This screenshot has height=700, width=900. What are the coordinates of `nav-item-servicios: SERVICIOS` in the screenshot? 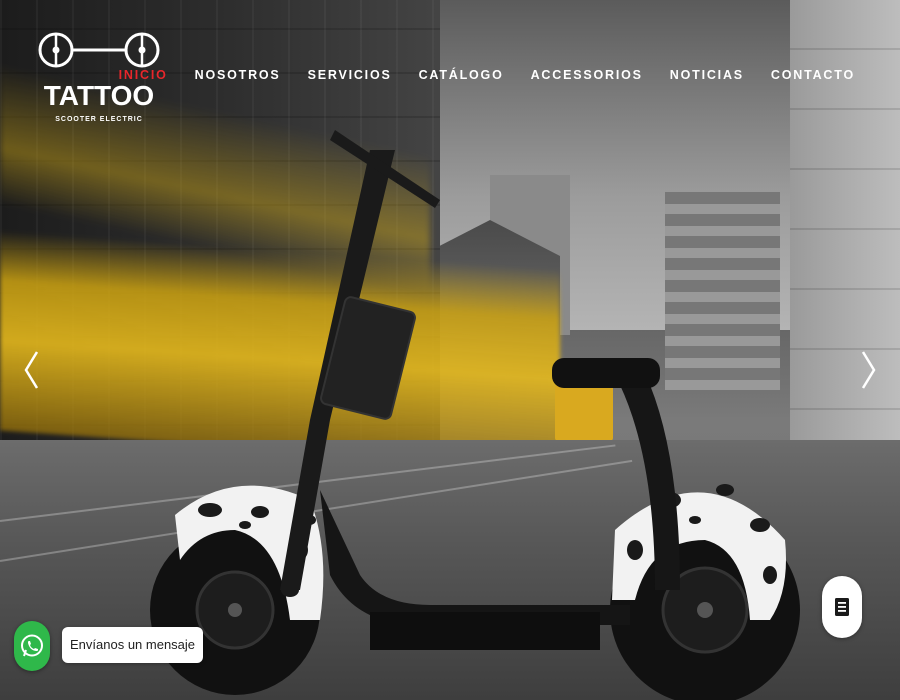 It's located at (350, 75).